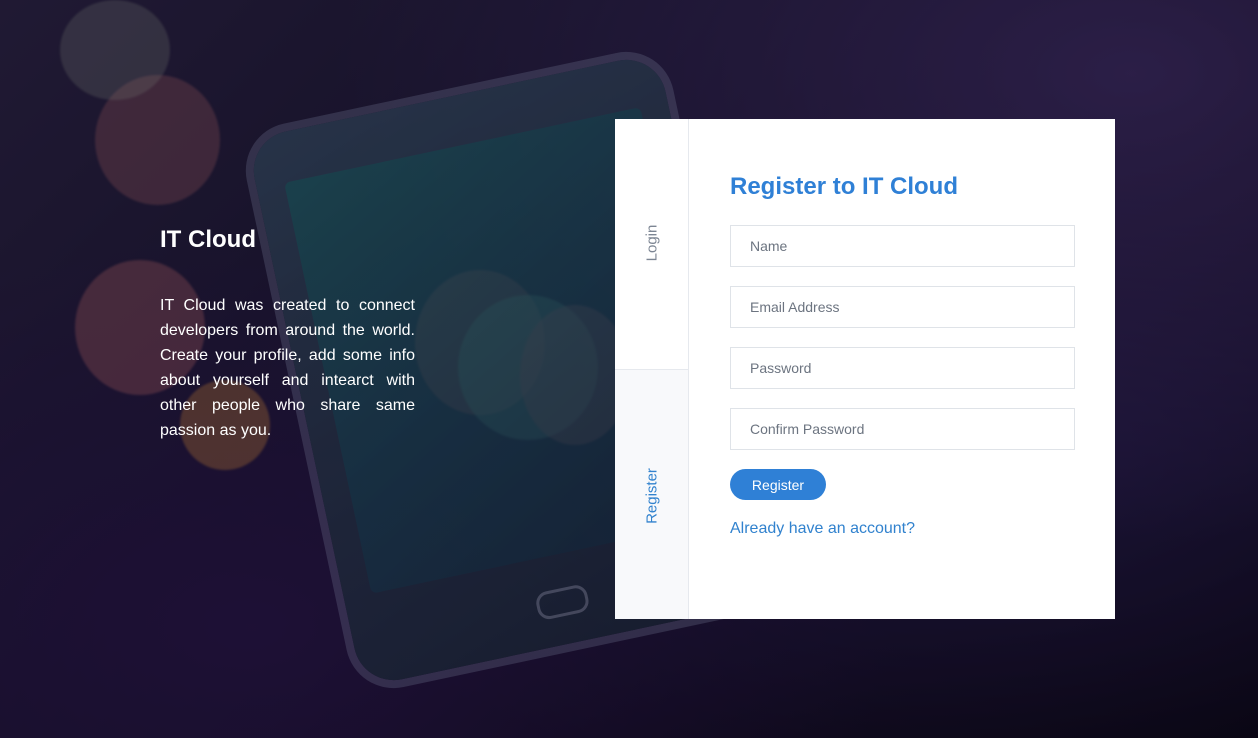 This screenshot has width=1258, height=738. I want to click on tab-register: Register, so click(651, 494).